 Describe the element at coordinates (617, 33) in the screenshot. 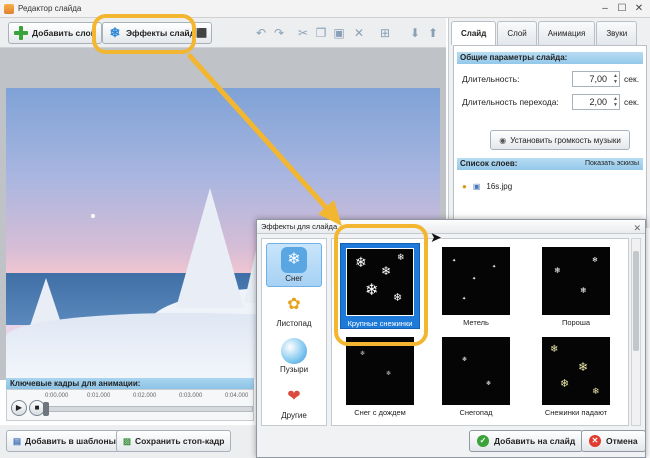

I see `tab-sounds: Звуки` at that location.